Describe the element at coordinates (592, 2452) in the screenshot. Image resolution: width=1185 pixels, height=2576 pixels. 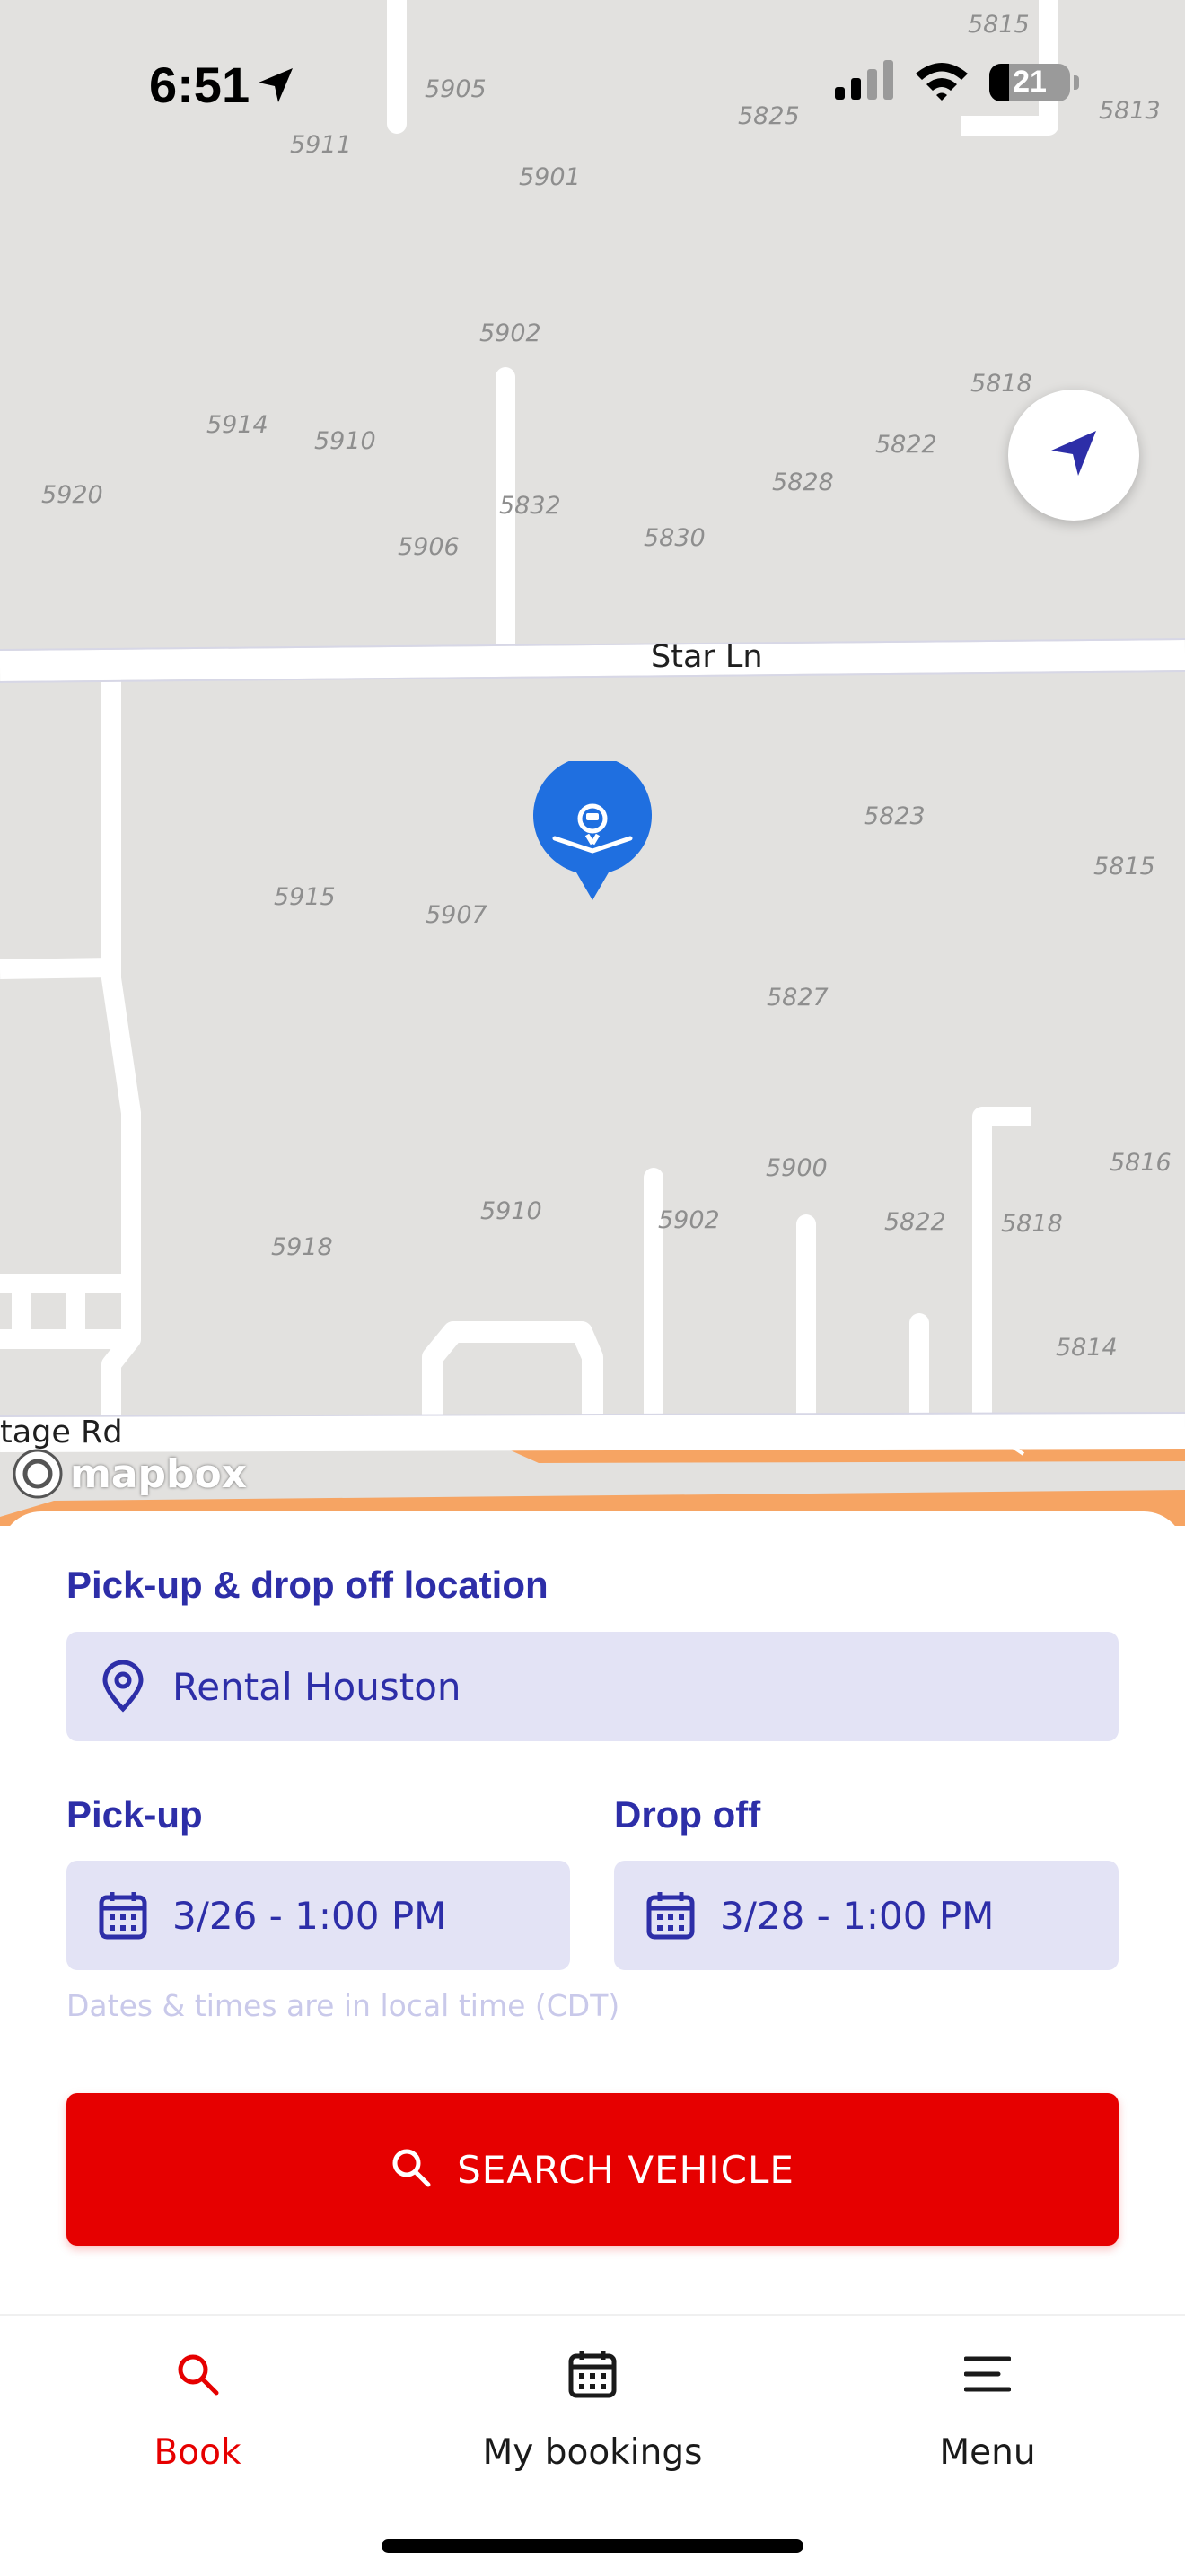
I see `tab-my-bookings-label: My bookings` at that location.